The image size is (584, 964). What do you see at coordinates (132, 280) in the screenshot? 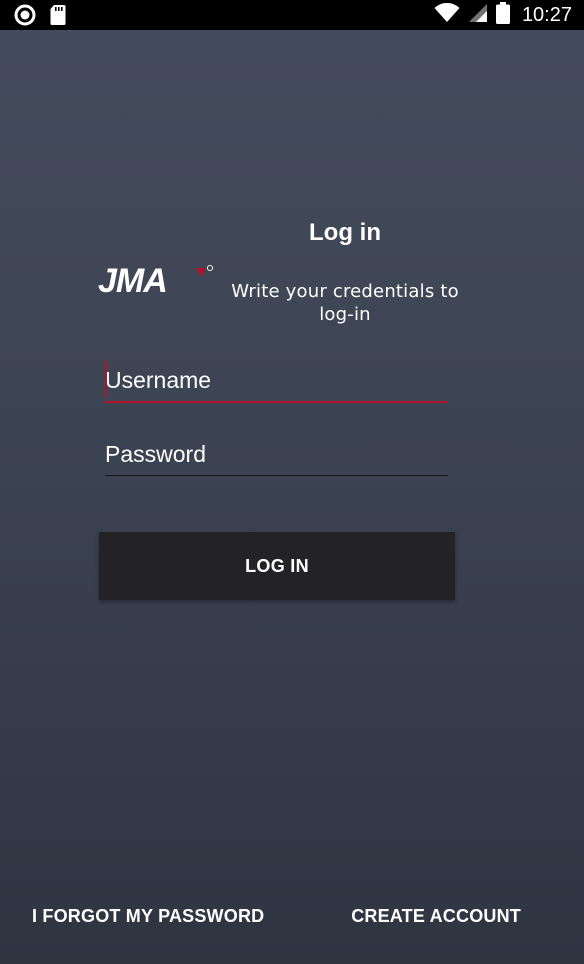
I see `svg-text: JMA` at bounding box center [132, 280].